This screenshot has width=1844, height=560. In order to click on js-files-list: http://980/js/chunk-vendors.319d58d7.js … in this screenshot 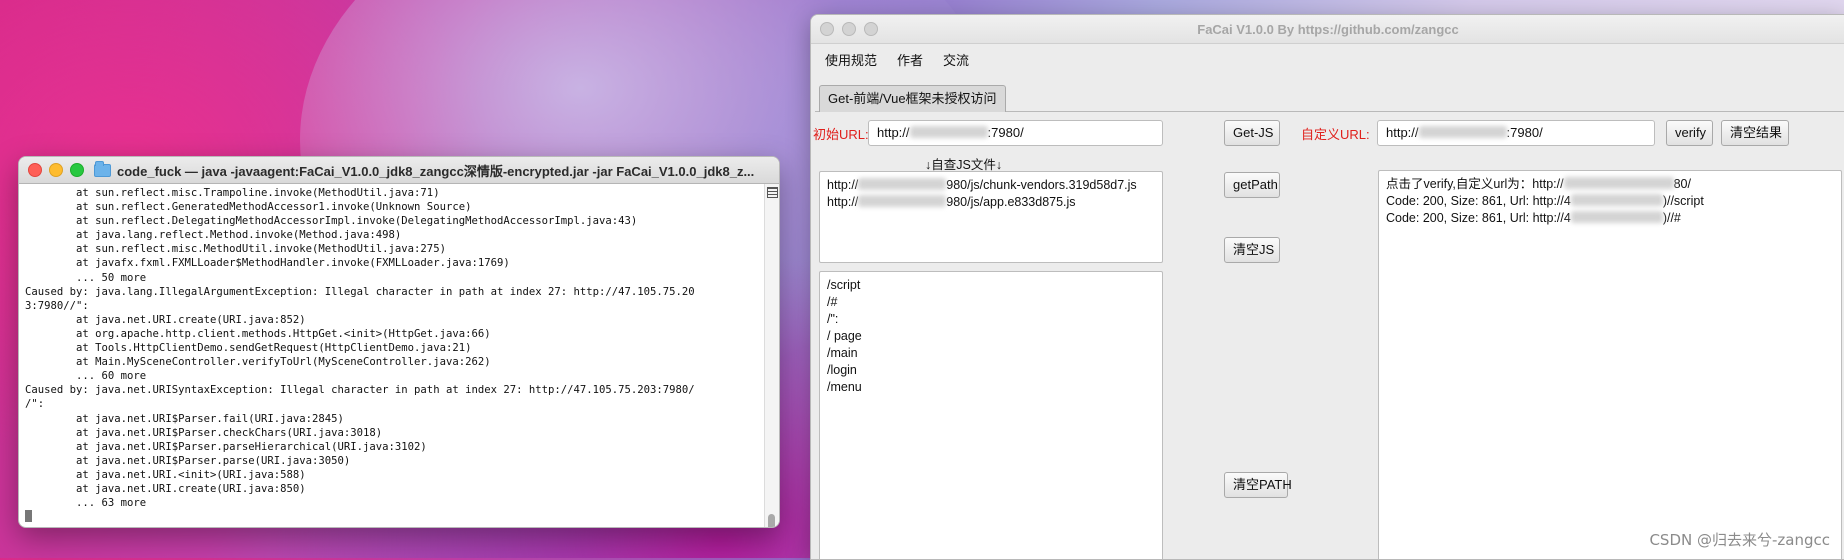, I will do `click(991, 217)`.